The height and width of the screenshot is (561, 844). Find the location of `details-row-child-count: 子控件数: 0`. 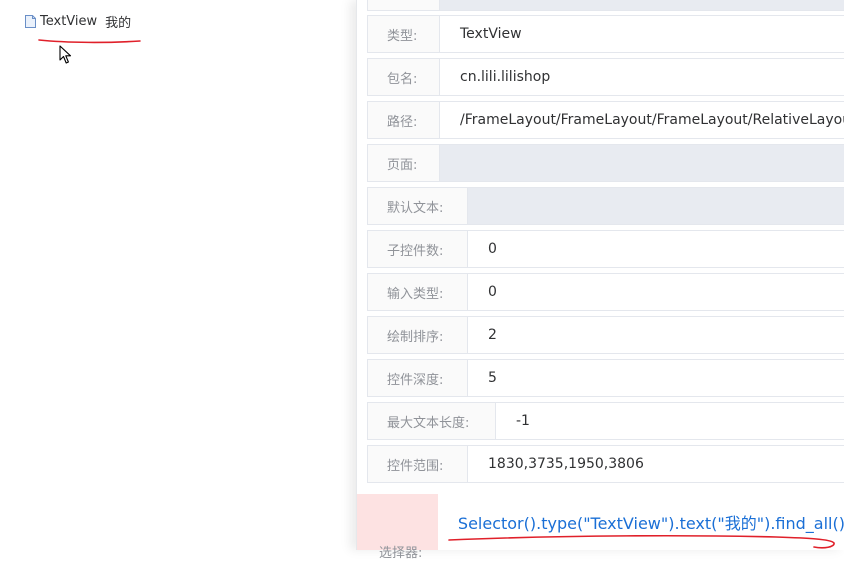

details-row-child-count: 子控件数: 0 is located at coordinates (605, 249).